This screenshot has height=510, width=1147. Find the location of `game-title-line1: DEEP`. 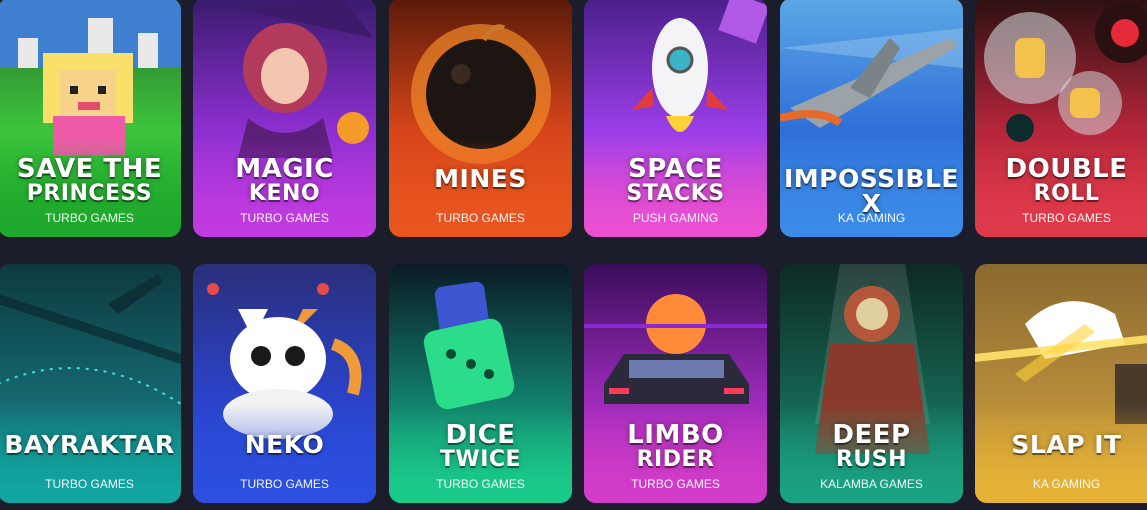

game-title-line1: DEEP is located at coordinates (871, 435).